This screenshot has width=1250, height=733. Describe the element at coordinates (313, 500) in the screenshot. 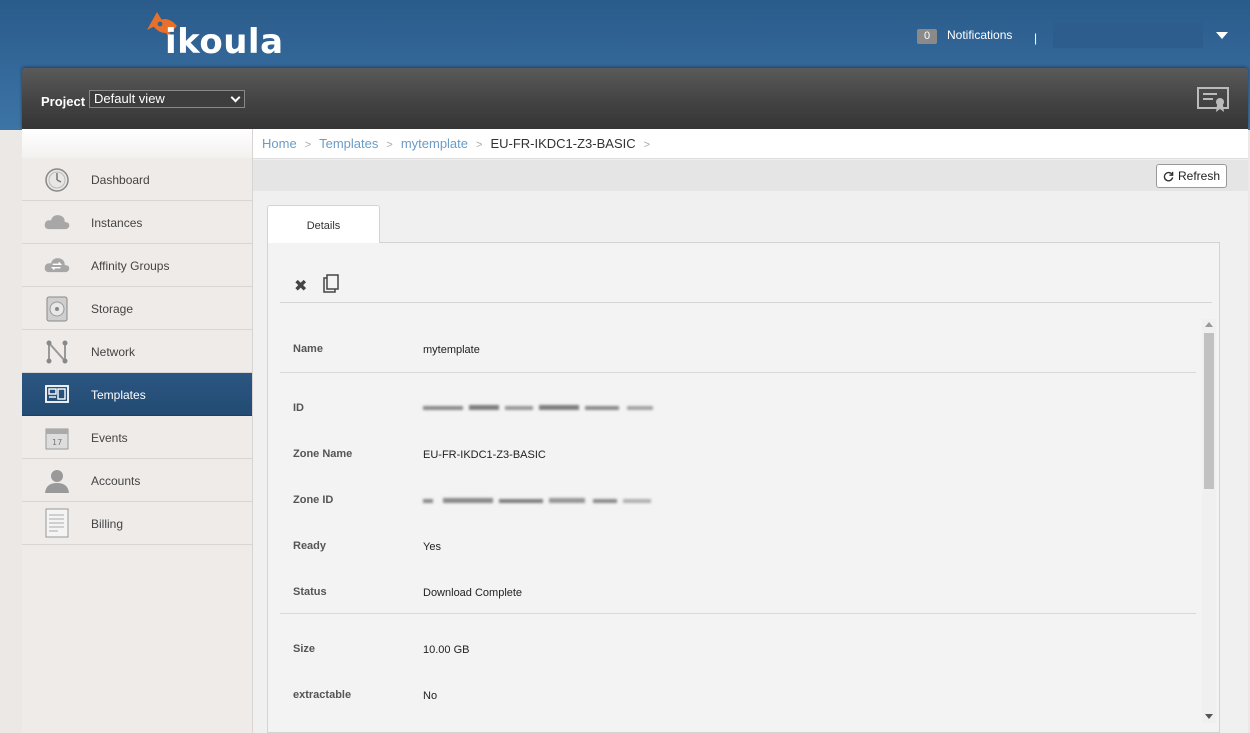

I see `detail-key: Zone ID` at that location.